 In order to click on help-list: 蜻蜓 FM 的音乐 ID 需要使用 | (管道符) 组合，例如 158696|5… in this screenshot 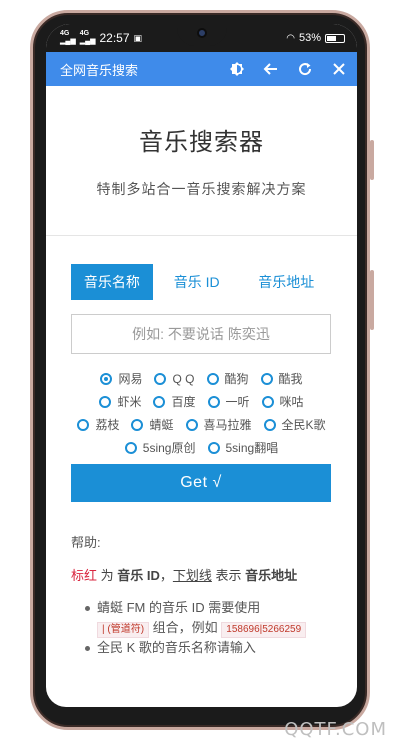, I will do `click(201, 628)`.